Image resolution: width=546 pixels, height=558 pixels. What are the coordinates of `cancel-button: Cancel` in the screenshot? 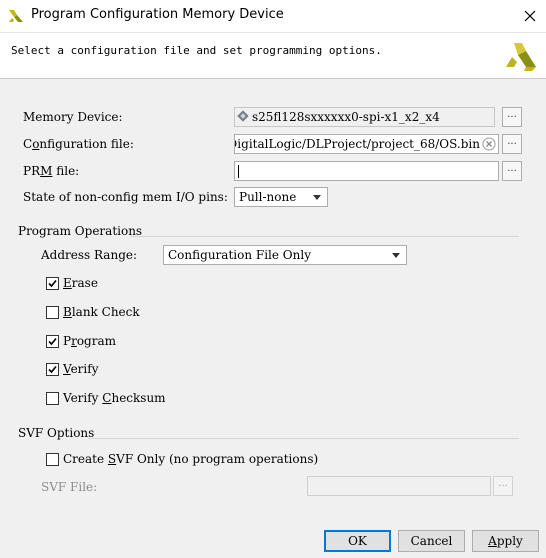 It's located at (431, 541).